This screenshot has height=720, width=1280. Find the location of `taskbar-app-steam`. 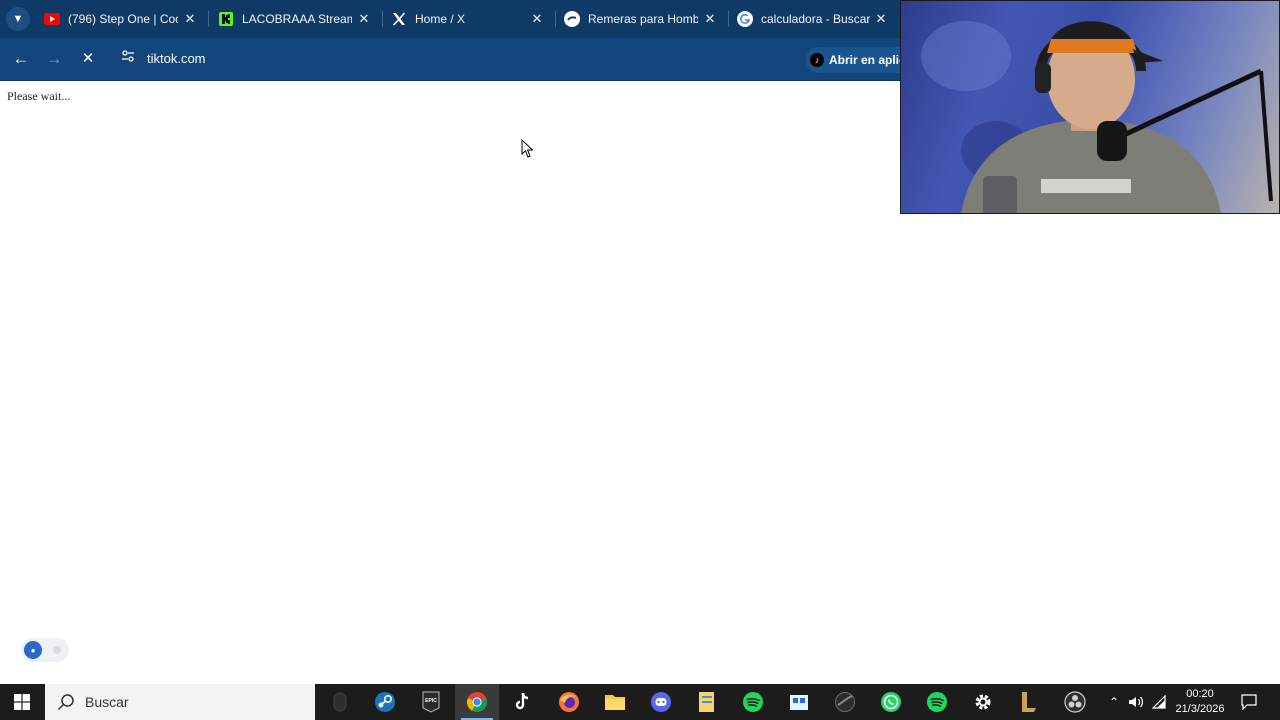

taskbar-app-steam is located at coordinates (385, 702).